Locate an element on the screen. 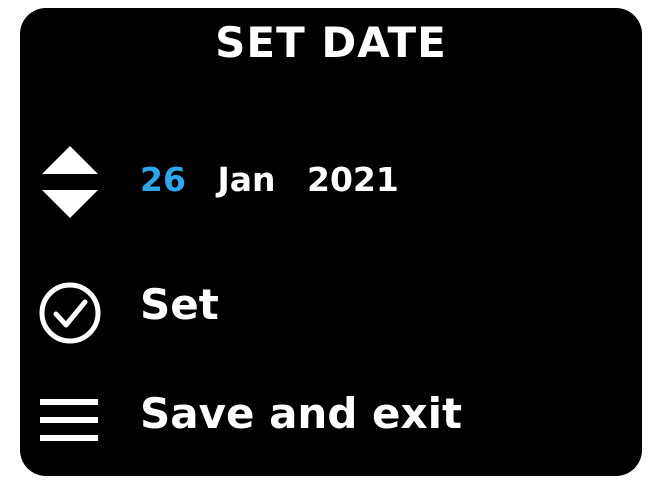 The image size is (648, 483). screen-title: SET DATE is located at coordinates (331, 42).